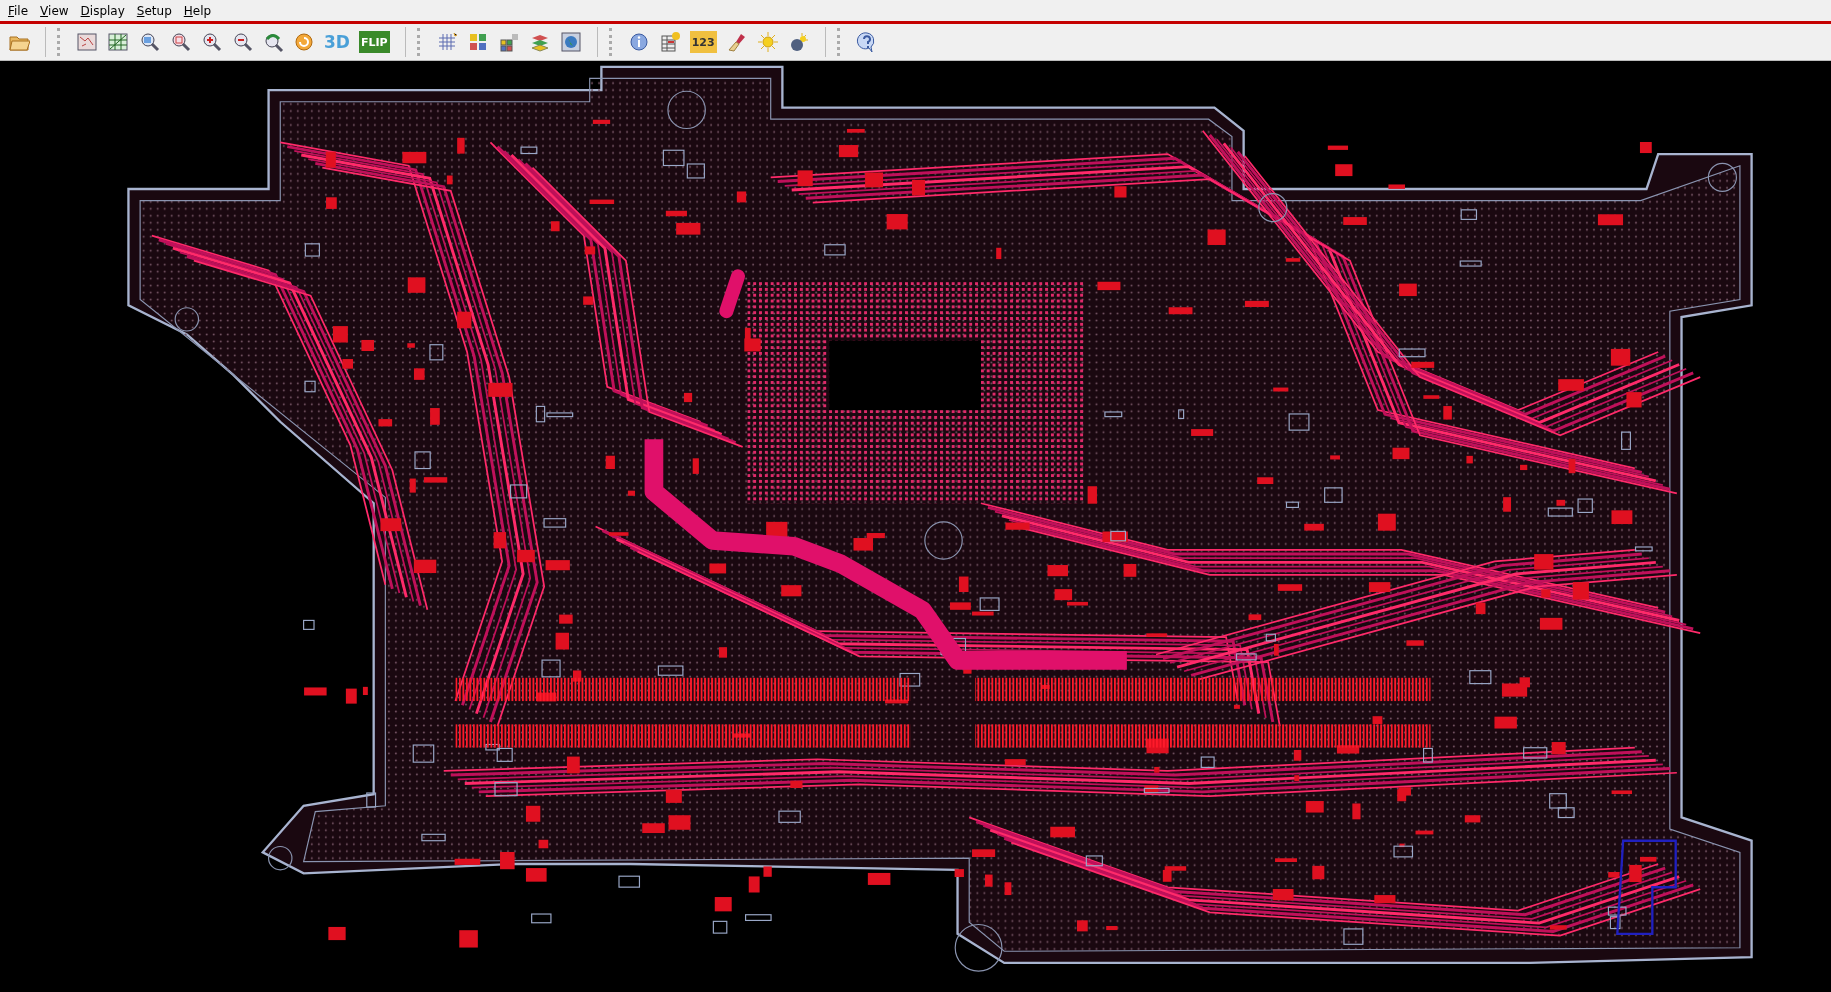  What do you see at coordinates (18, 10) in the screenshot?
I see `menu-item: File` at bounding box center [18, 10].